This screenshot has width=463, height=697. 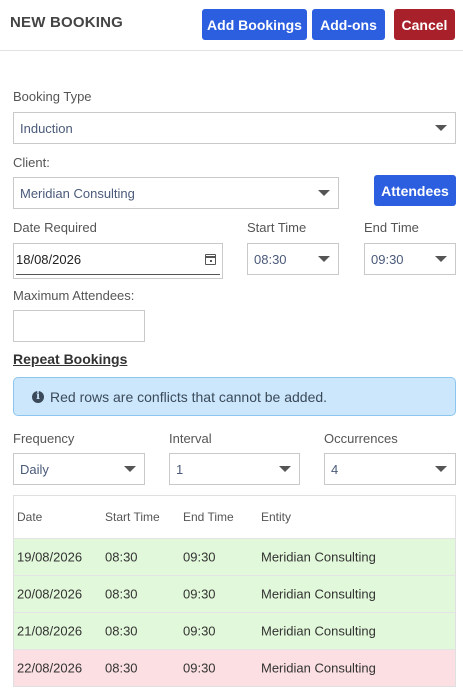 I want to click on date-required-input: 18/08/2026, so click(x=118, y=261).